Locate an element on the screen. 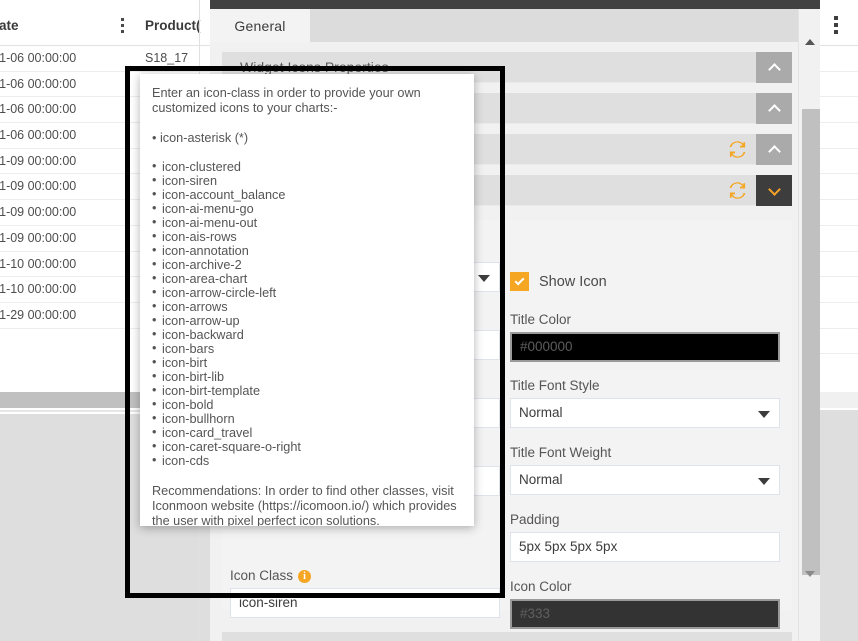 This screenshot has height=641, width=858. grid-right-rows is located at coordinates (839, 200).